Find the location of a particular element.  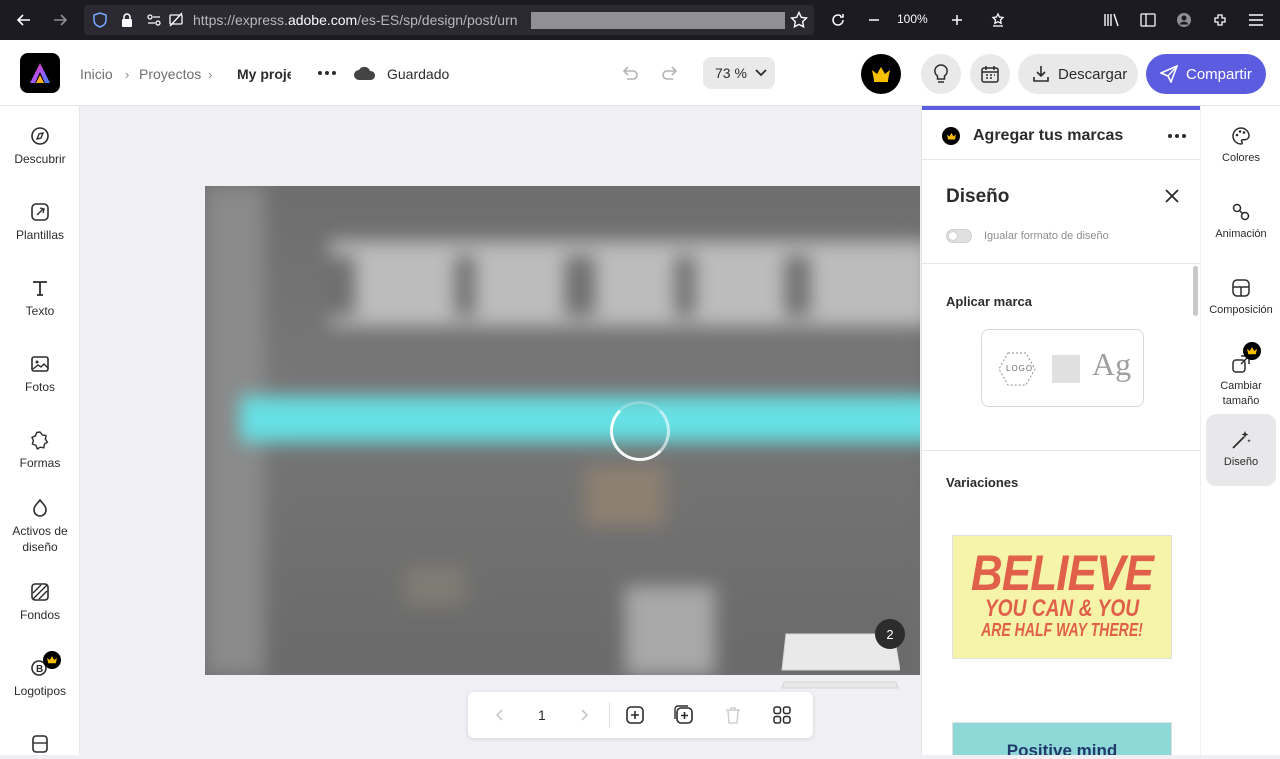

rail-item-resize: Cambiar tamaño is located at coordinates (1241, 384).